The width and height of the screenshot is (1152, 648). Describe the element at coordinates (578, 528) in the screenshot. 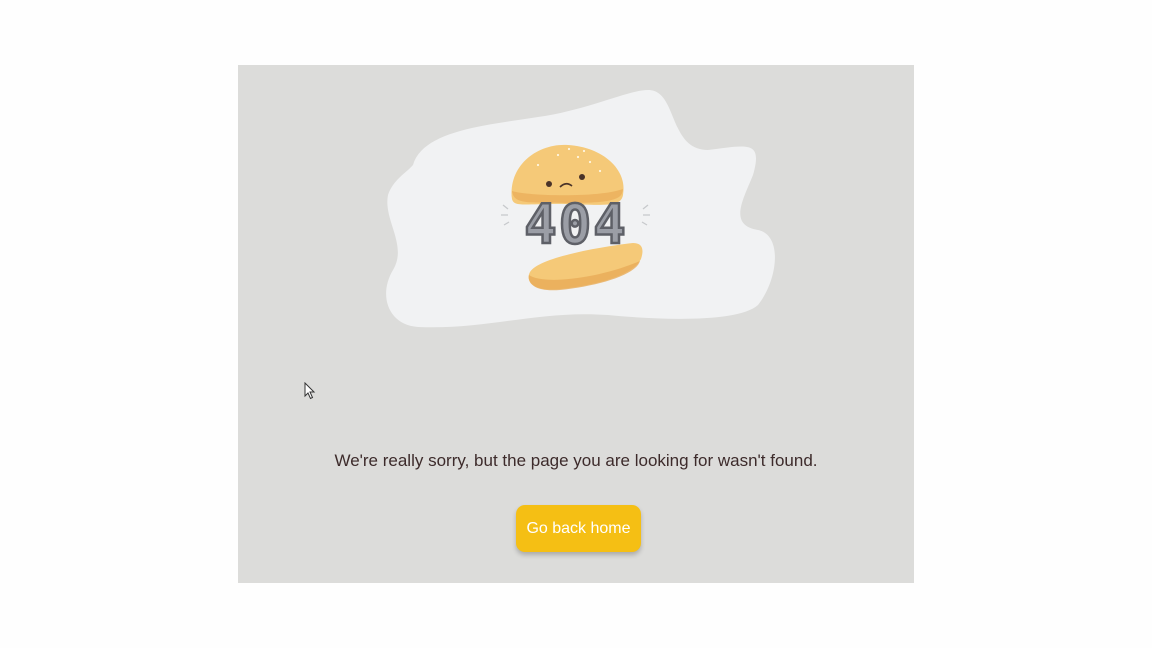

I see `go-back-home-button: Go back home` at that location.